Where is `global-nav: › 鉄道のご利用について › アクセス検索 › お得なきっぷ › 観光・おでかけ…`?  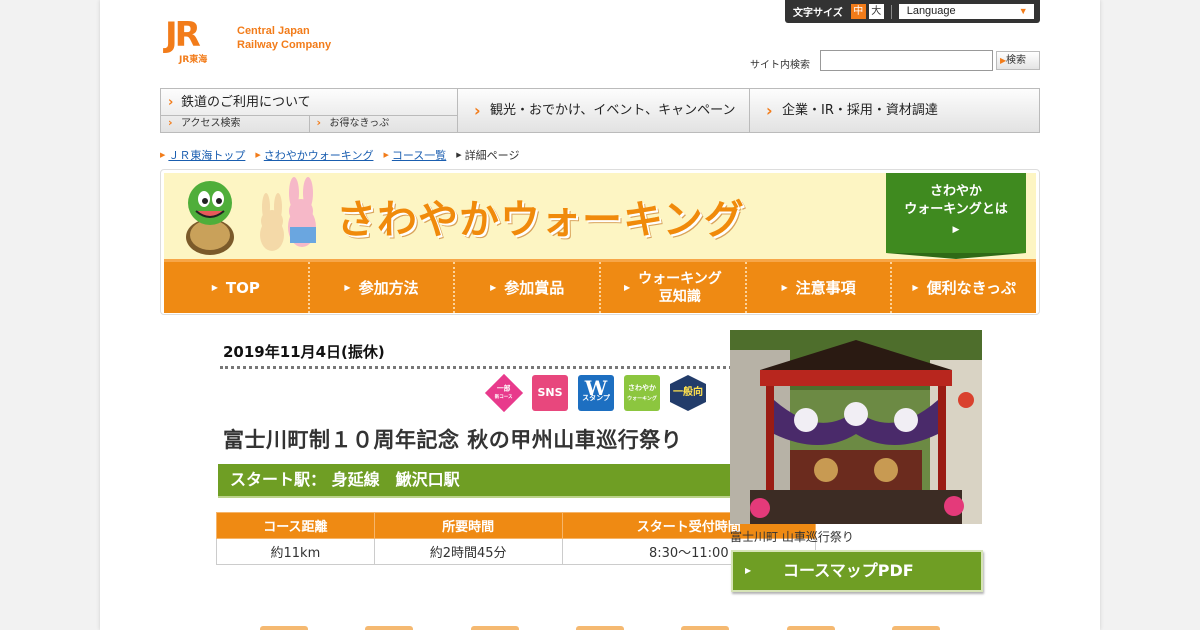
global-nav: › 鉄道のご利用について › アクセス検索 › お得なきっぷ › 観光・おでかけ… is located at coordinates (600, 110).